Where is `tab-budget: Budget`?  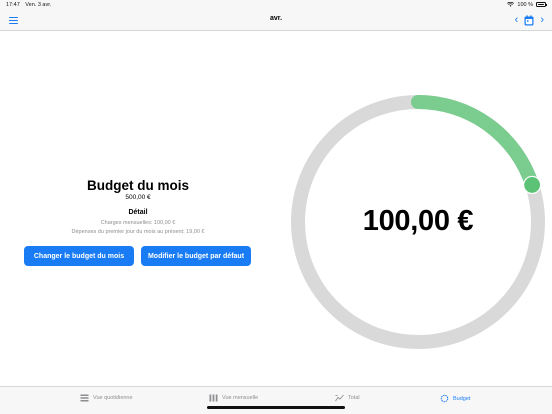
tab-budget: Budget is located at coordinates (455, 398).